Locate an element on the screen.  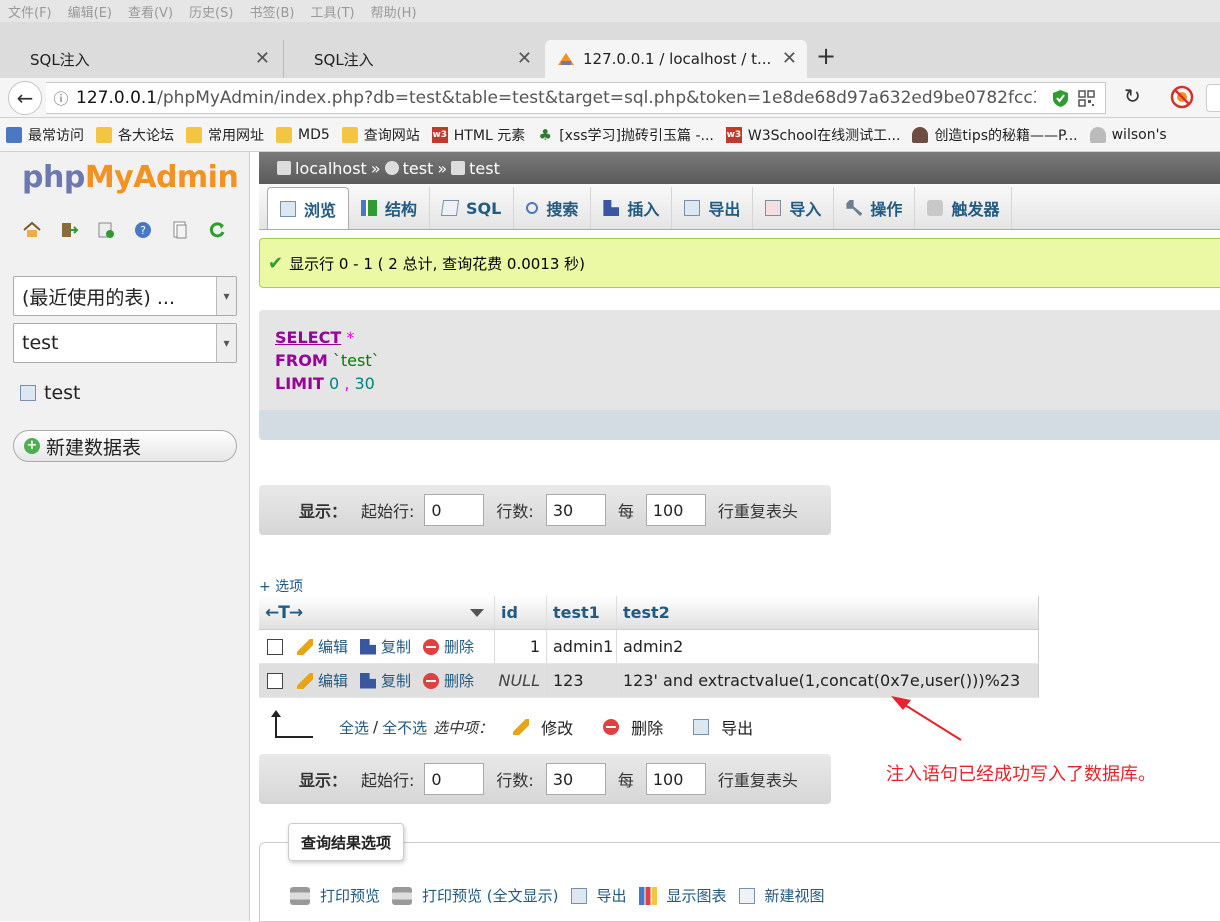
breadcrumb-server: localhost is located at coordinates (331, 168).